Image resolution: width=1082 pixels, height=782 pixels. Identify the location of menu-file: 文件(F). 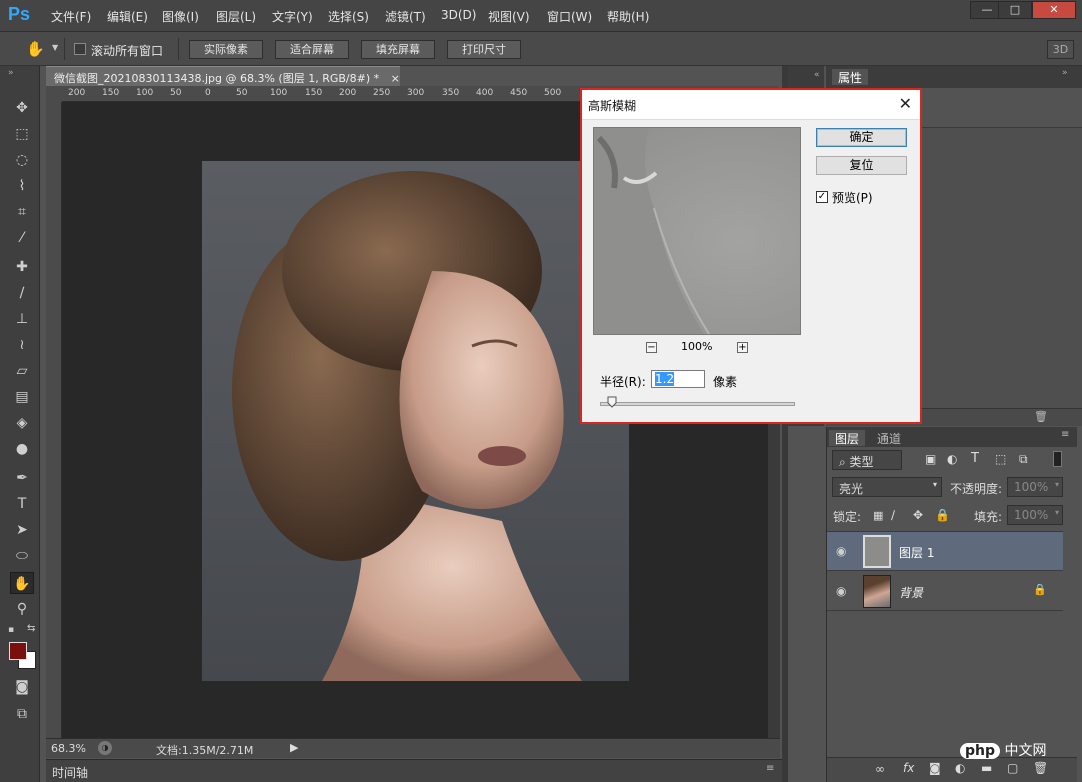
(71, 16).